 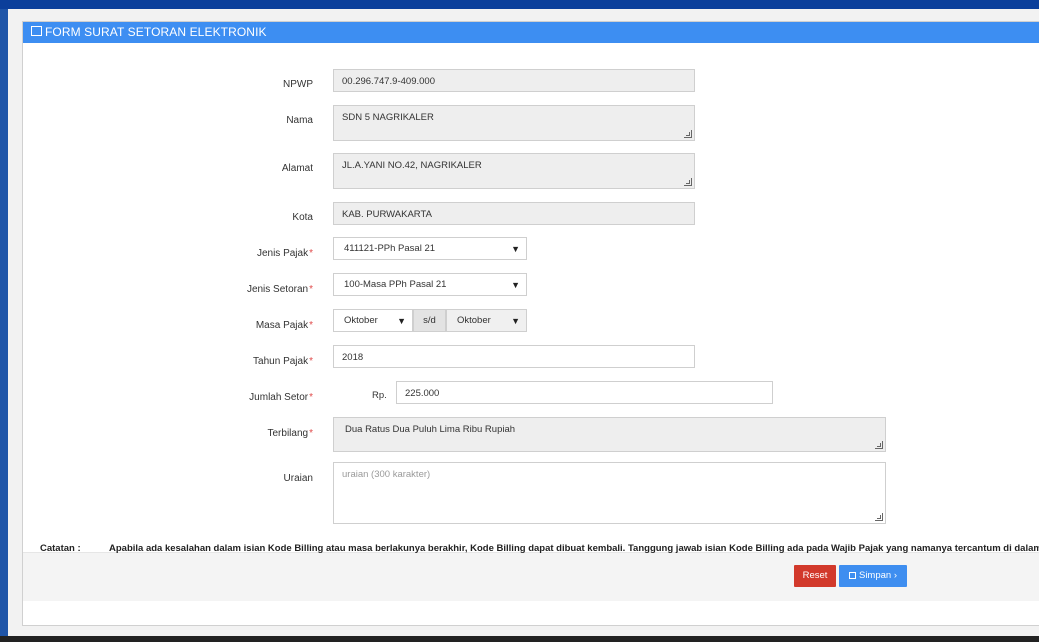 What do you see at coordinates (429, 320) in the screenshot?
I see `masa-pajak-separator: s/d` at bounding box center [429, 320].